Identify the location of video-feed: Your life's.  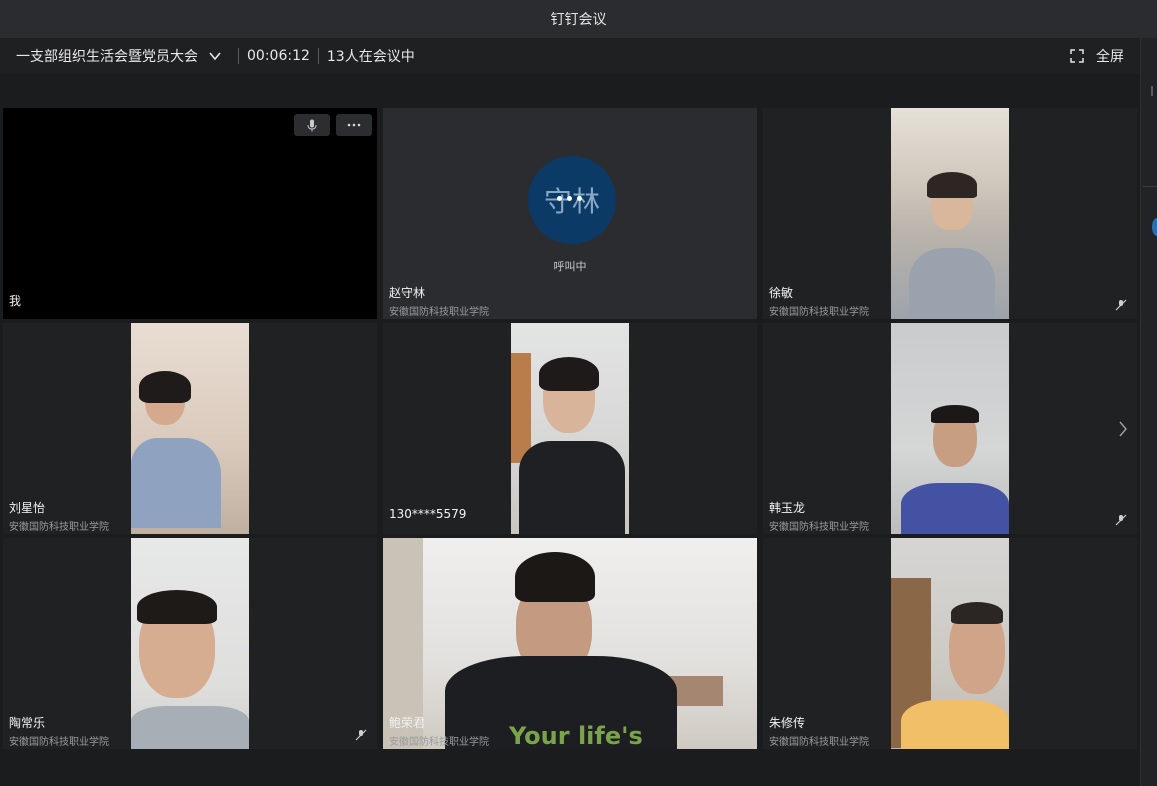
(570, 643).